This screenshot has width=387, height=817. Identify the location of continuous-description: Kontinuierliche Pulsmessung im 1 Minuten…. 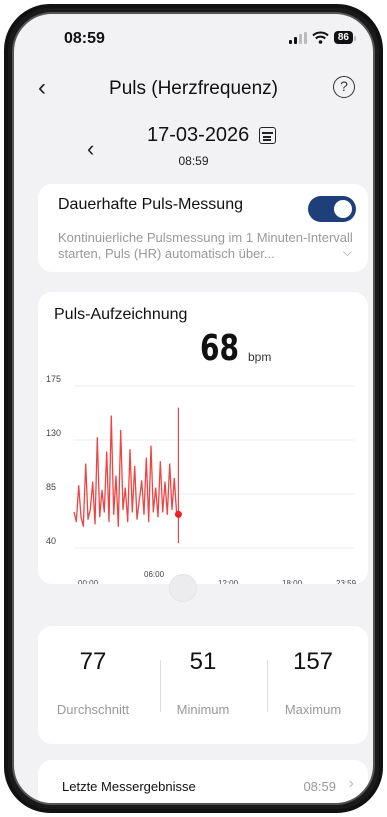
(205, 245).